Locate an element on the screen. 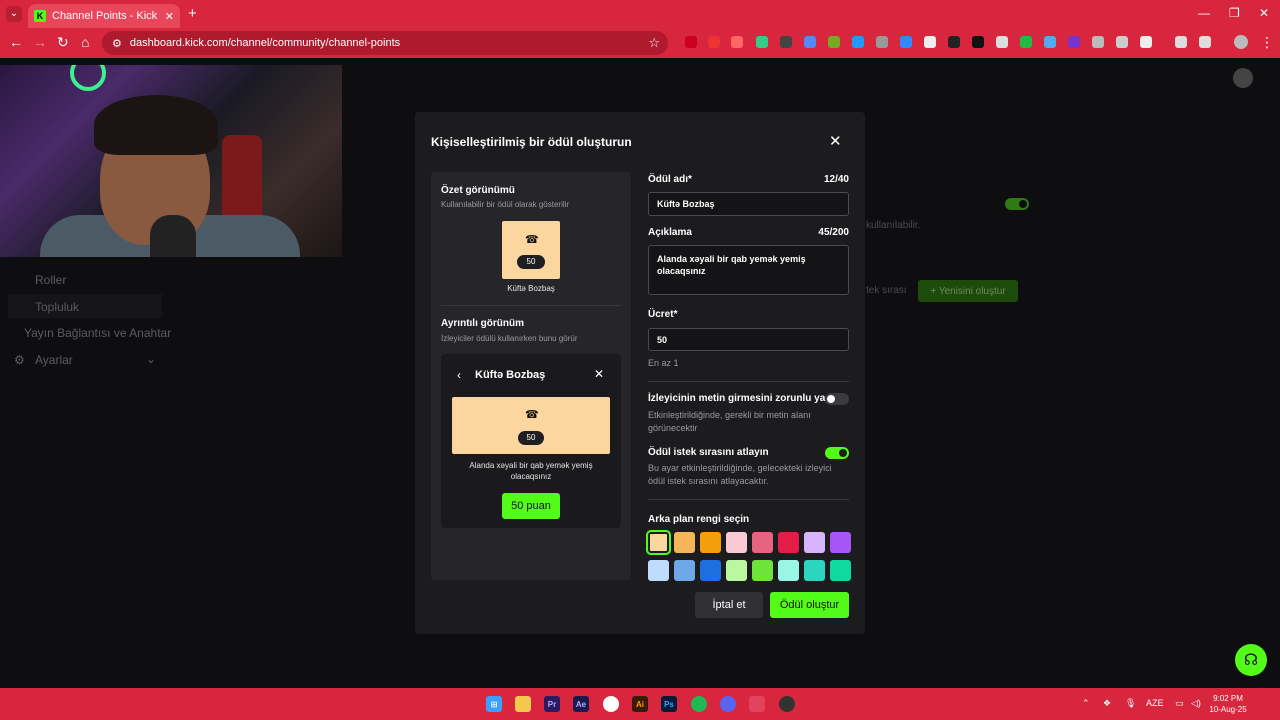 The width and height of the screenshot is (1280, 720). chrome-icon is located at coordinates (611, 704).